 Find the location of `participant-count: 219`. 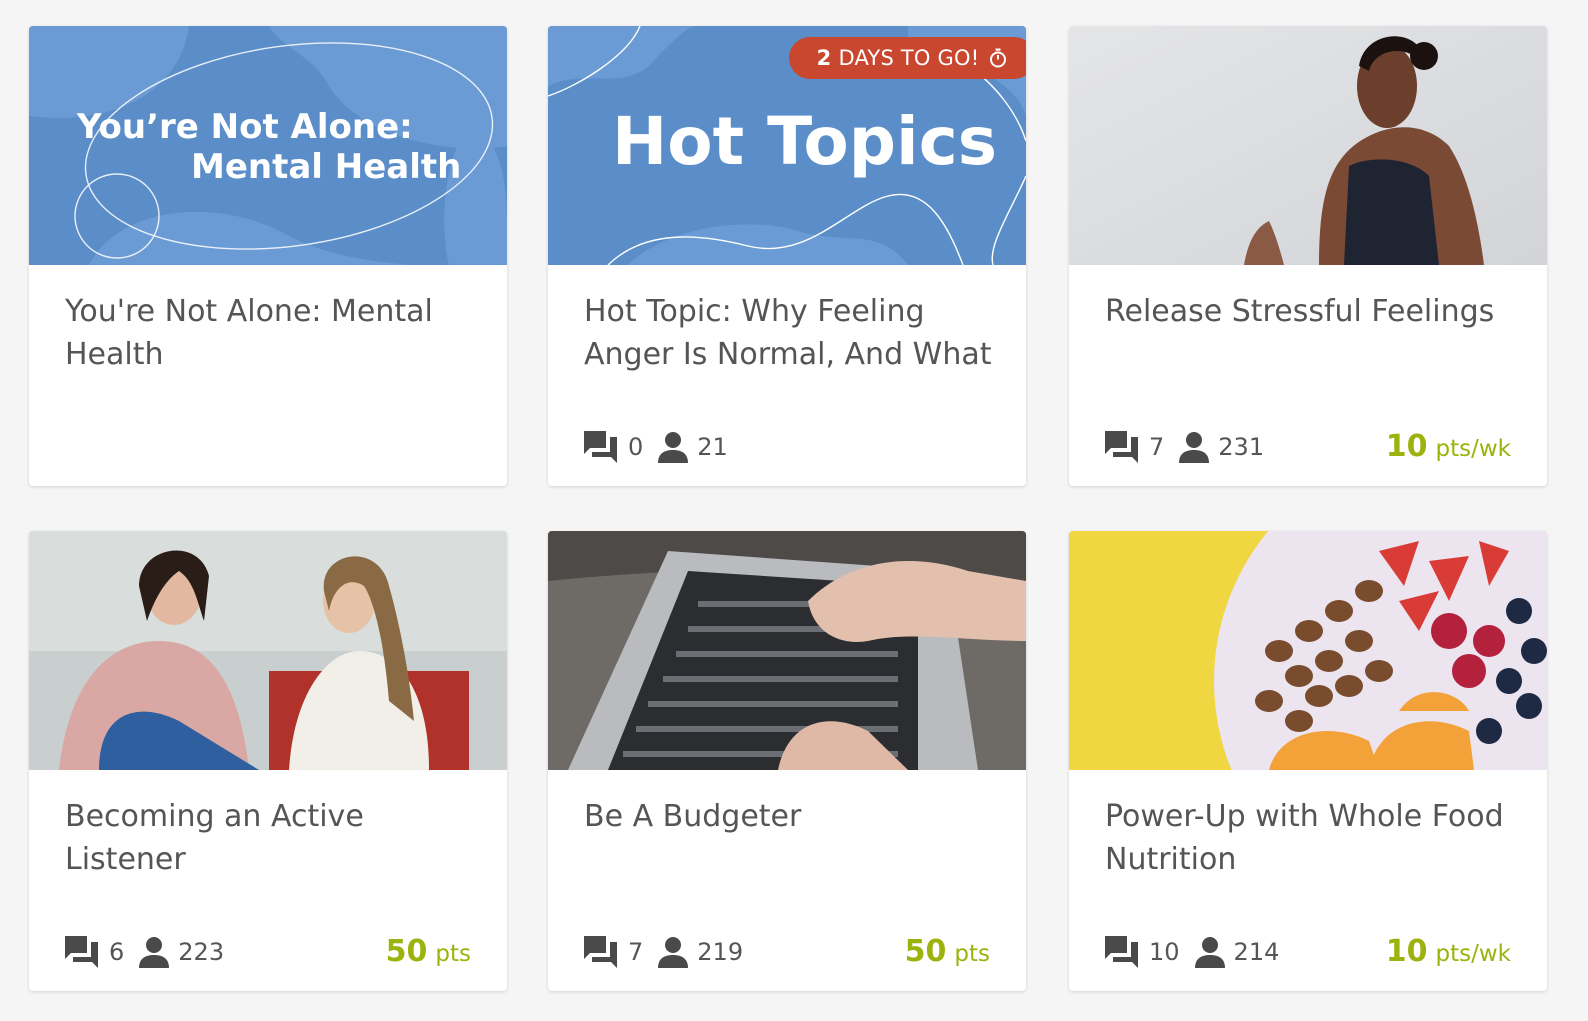

participant-count: 219 is located at coordinates (720, 952).